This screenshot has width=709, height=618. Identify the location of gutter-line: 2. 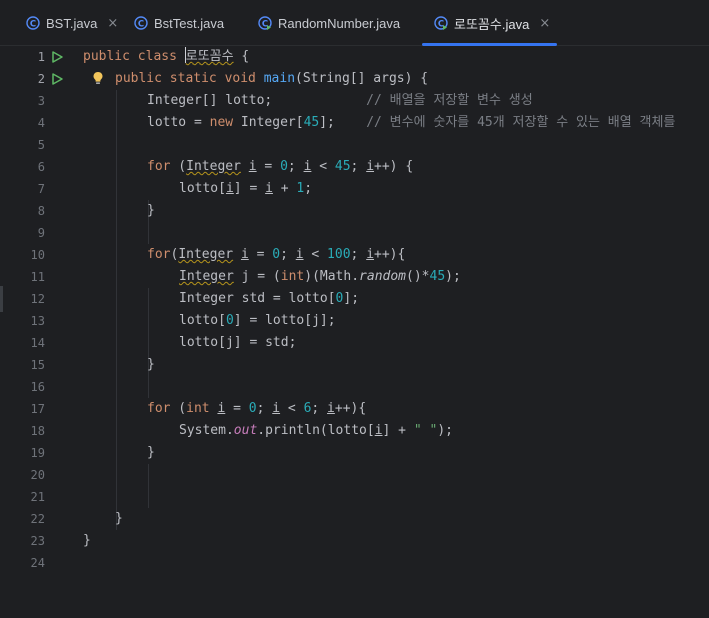
(40, 79).